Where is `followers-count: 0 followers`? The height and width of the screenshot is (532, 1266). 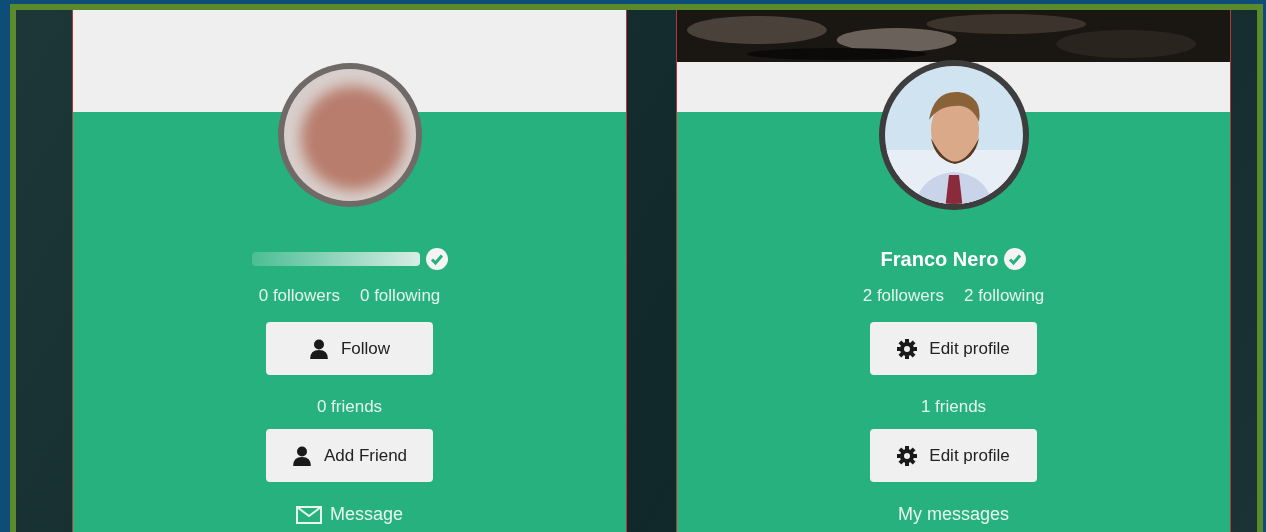 followers-count: 0 followers is located at coordinates (299, 296).